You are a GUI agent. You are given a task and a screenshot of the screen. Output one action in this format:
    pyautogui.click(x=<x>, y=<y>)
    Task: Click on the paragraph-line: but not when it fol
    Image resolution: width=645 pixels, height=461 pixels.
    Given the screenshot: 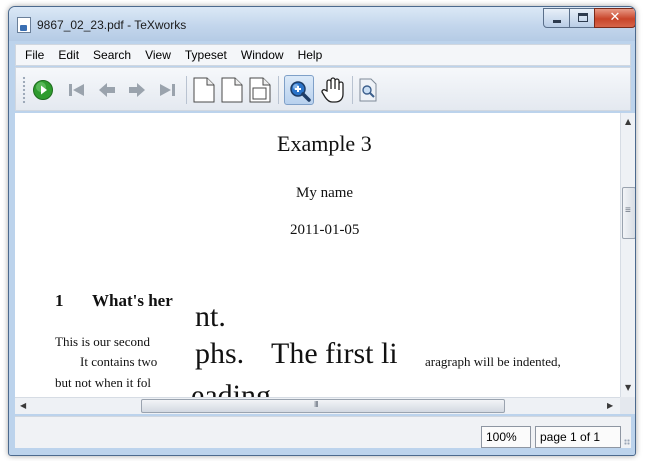 What is the action you would take?
    pyautogui.click(x=103, y=382)
    